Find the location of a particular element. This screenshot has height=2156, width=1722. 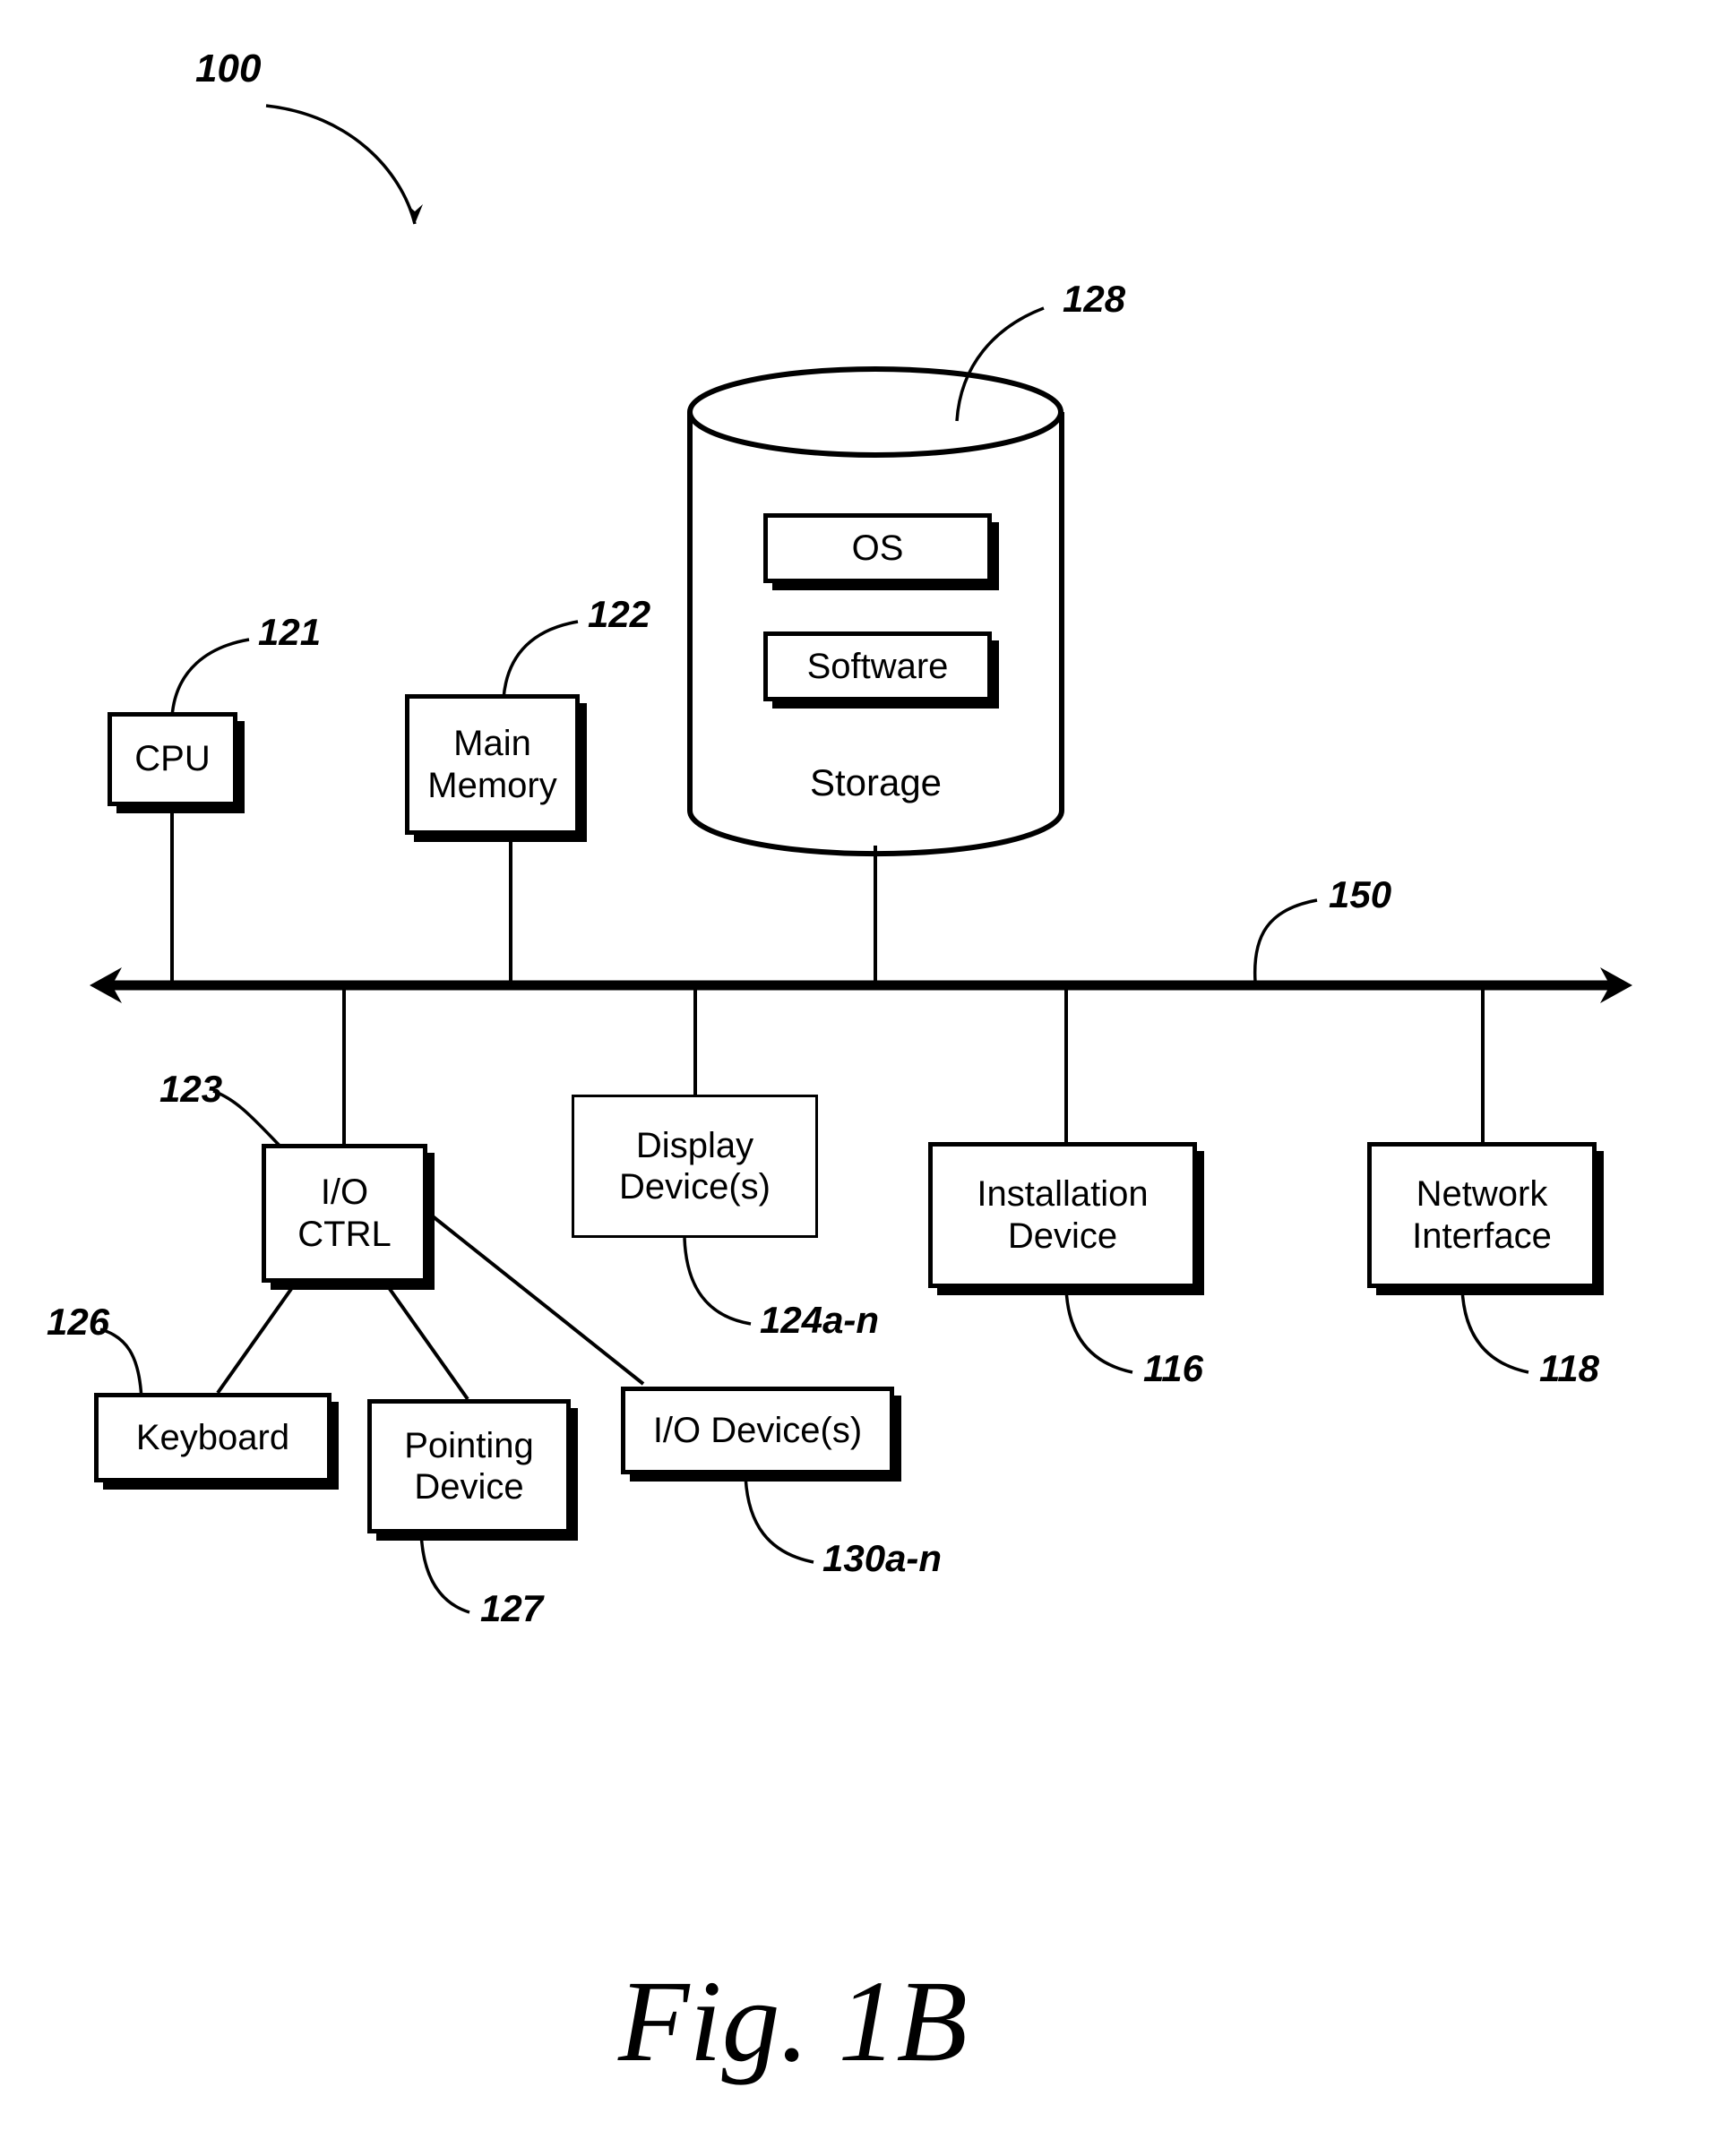

network-interface-label-line2: Interface is located at coordinates (1482, 1235).